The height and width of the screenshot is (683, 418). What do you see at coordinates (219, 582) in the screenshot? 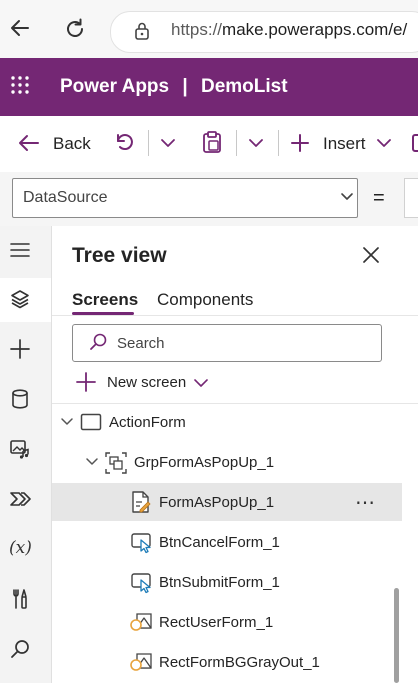
I see `tree-node-label: BtnSubmitForm_1` at bounding box center [219, 582].